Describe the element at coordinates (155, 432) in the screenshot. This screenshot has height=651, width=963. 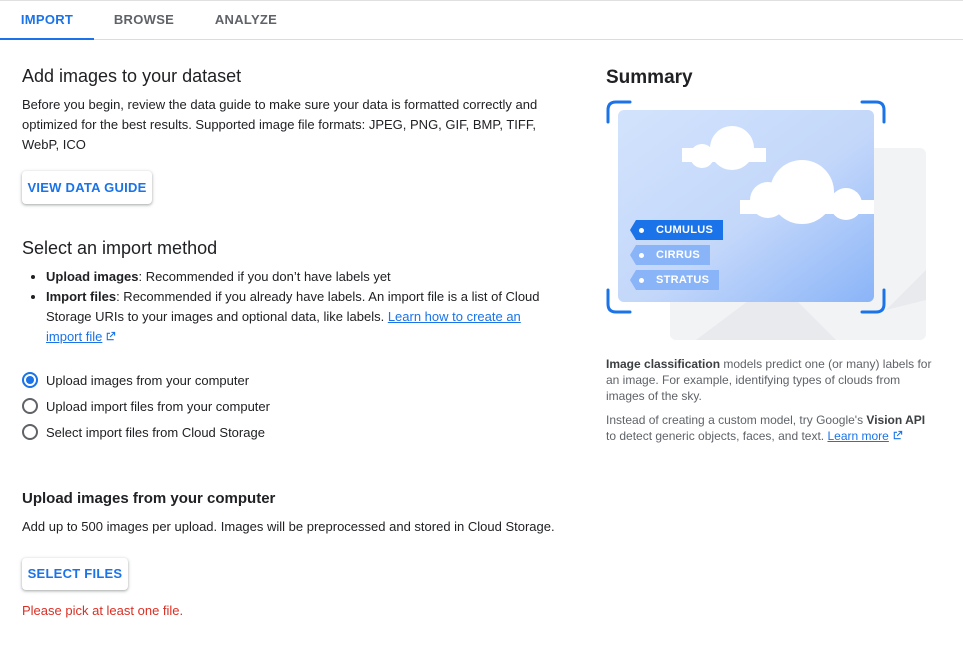
I see `radio-cloud-storage-label: Select import files from Cloud Storage` at that location.